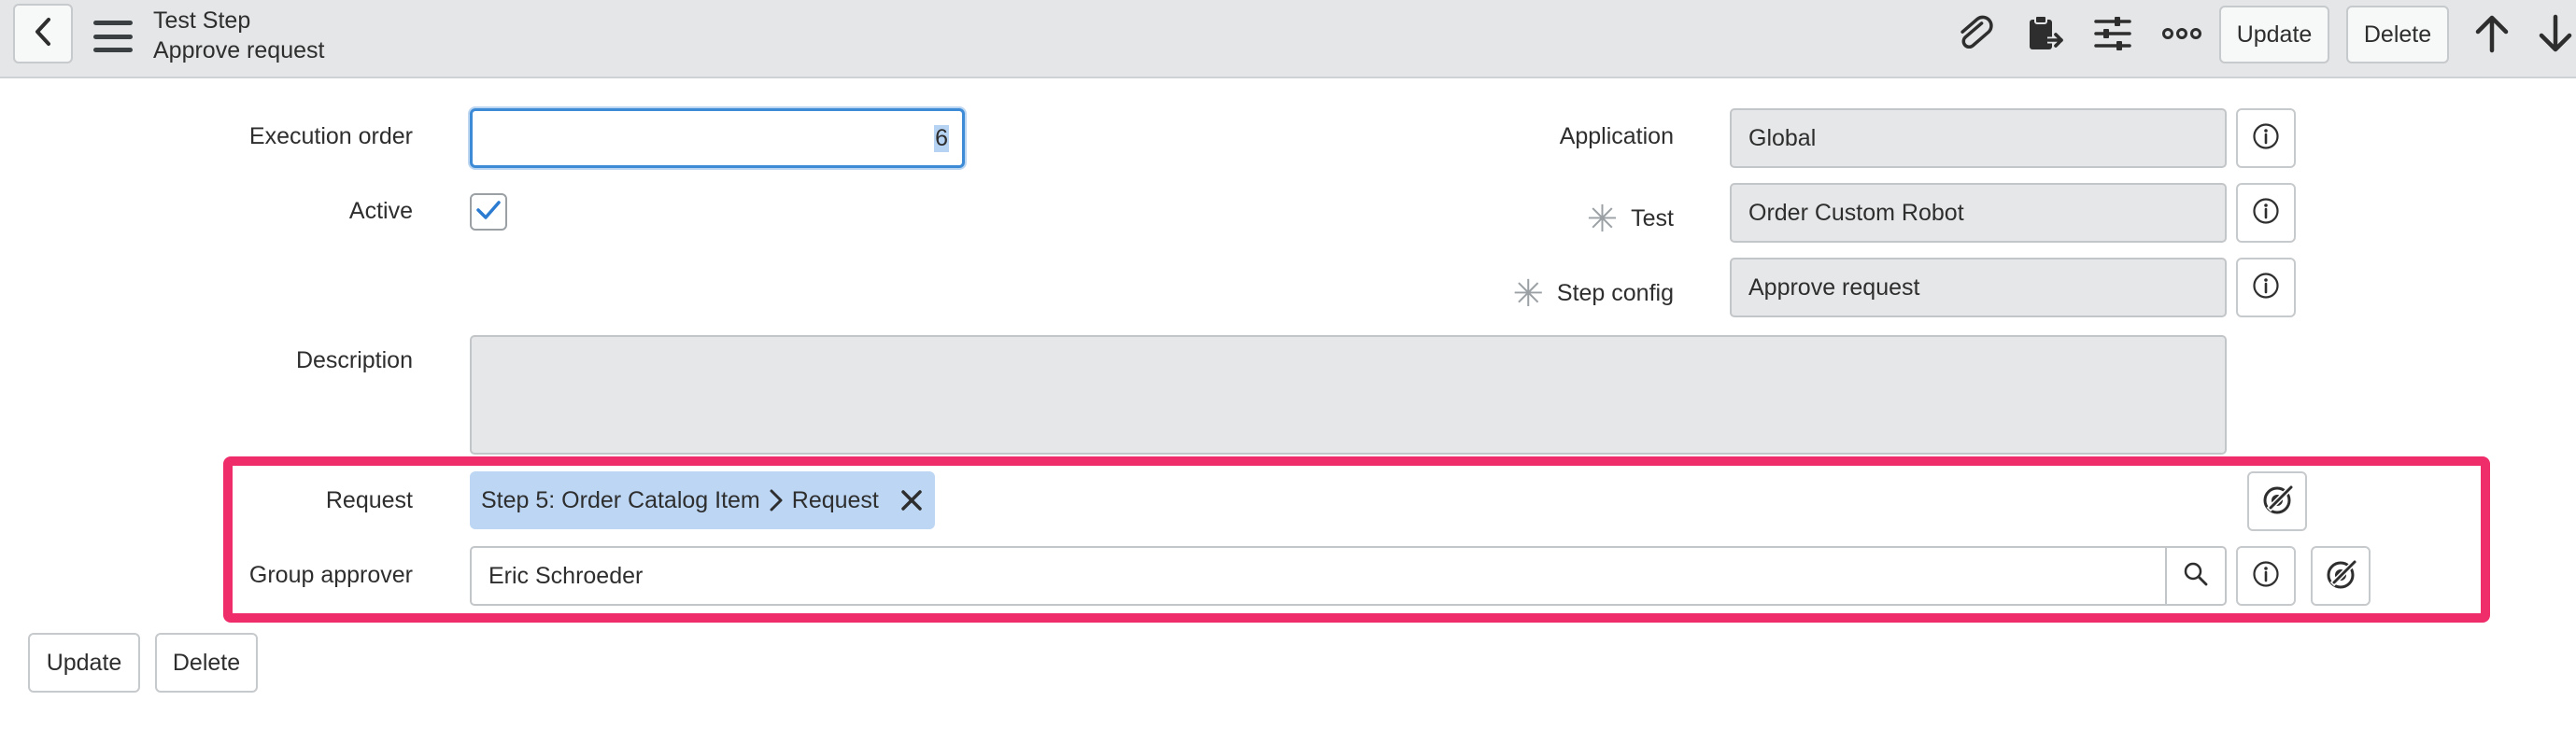 This screenshot has width=2576, height=743. What do you see at coordinates (717, 138) in the screenshot?
I see `execution-order-input: 6` at bounding box center [717, 138].